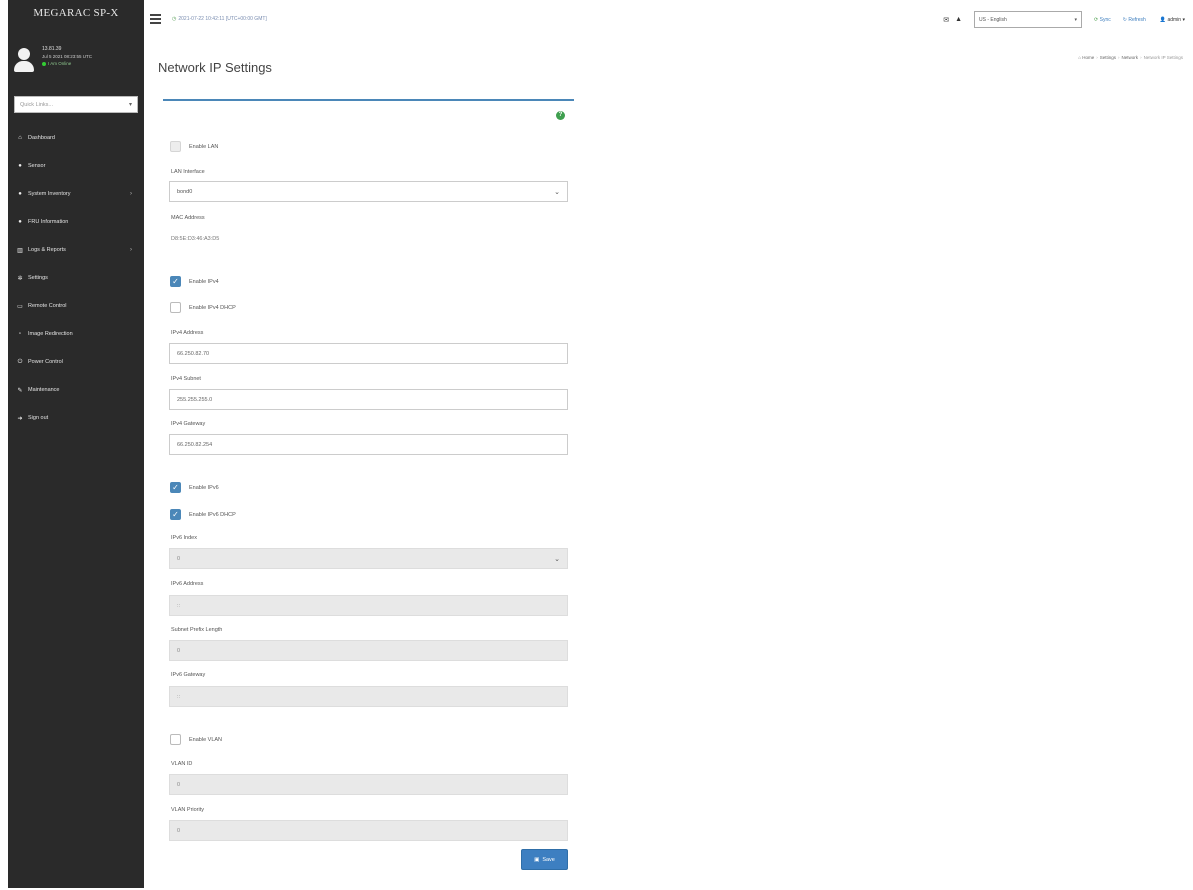  What do you see at coordinates (76, 334) in the screenshot?
I see `sidebar-item-image-redirection: ▫ Image Redirection` at bounding box center [76, 334].